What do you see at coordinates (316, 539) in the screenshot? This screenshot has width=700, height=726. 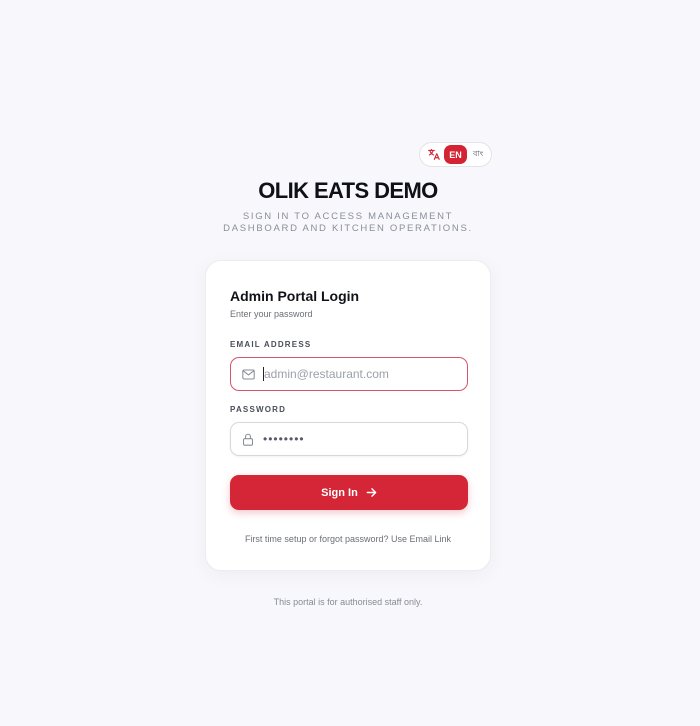 I see `help-prompt: First time setup or forgot password?` at bounding box center [316, 539].